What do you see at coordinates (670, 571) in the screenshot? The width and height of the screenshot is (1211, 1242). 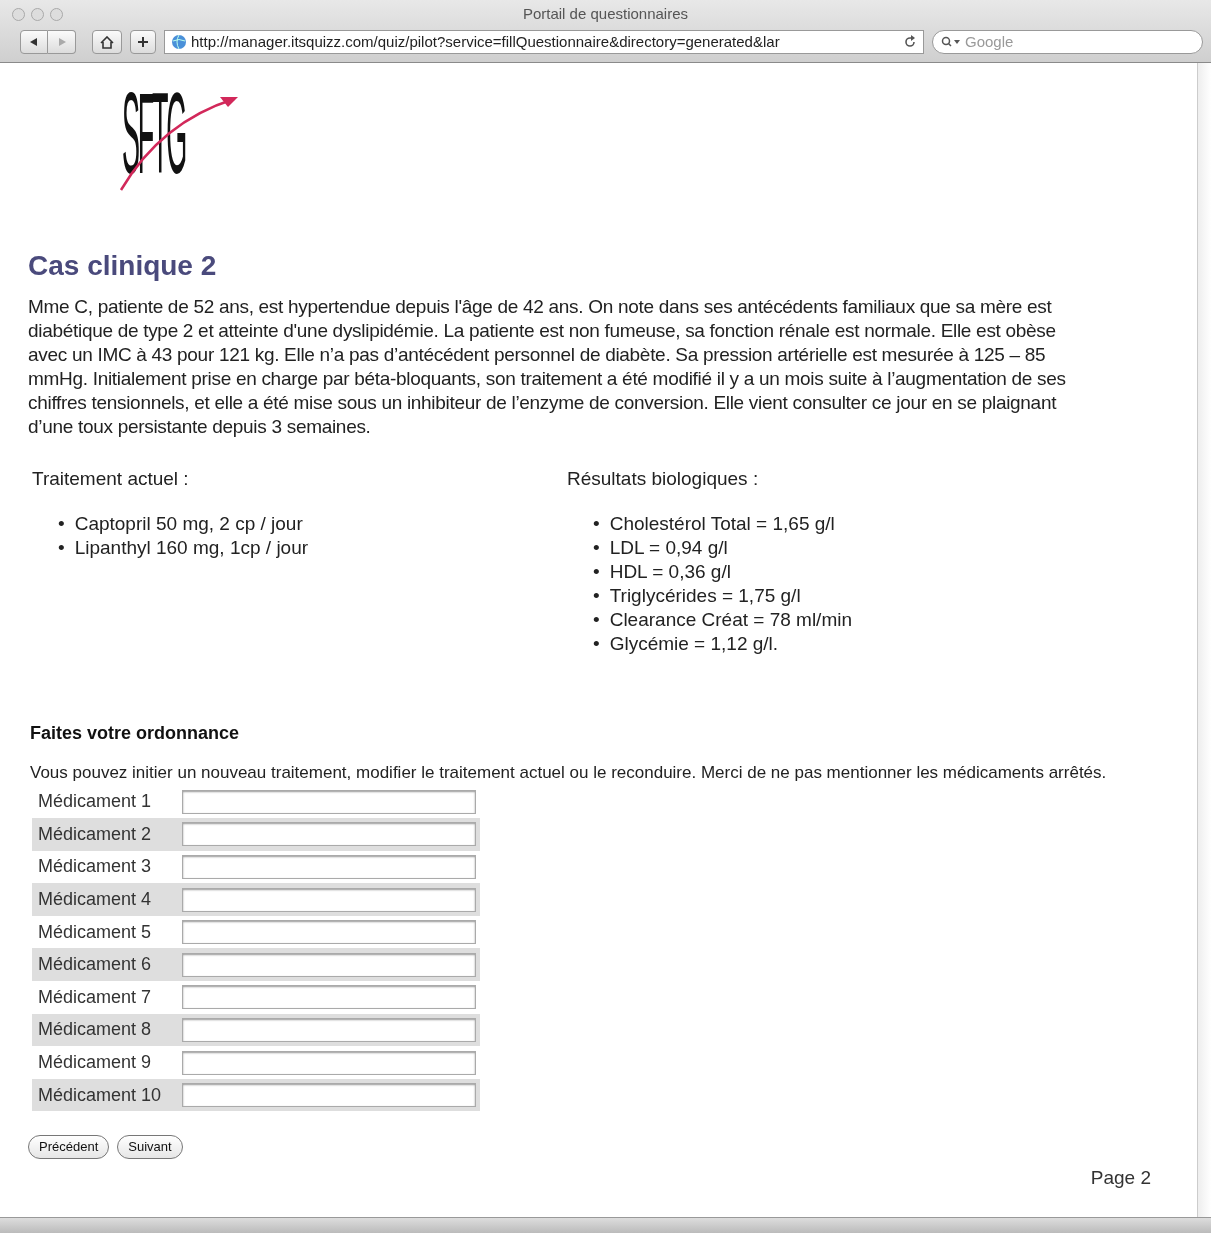 I see `list-item: HDL = 0,36 g/l` at bounding box center [670, 571].